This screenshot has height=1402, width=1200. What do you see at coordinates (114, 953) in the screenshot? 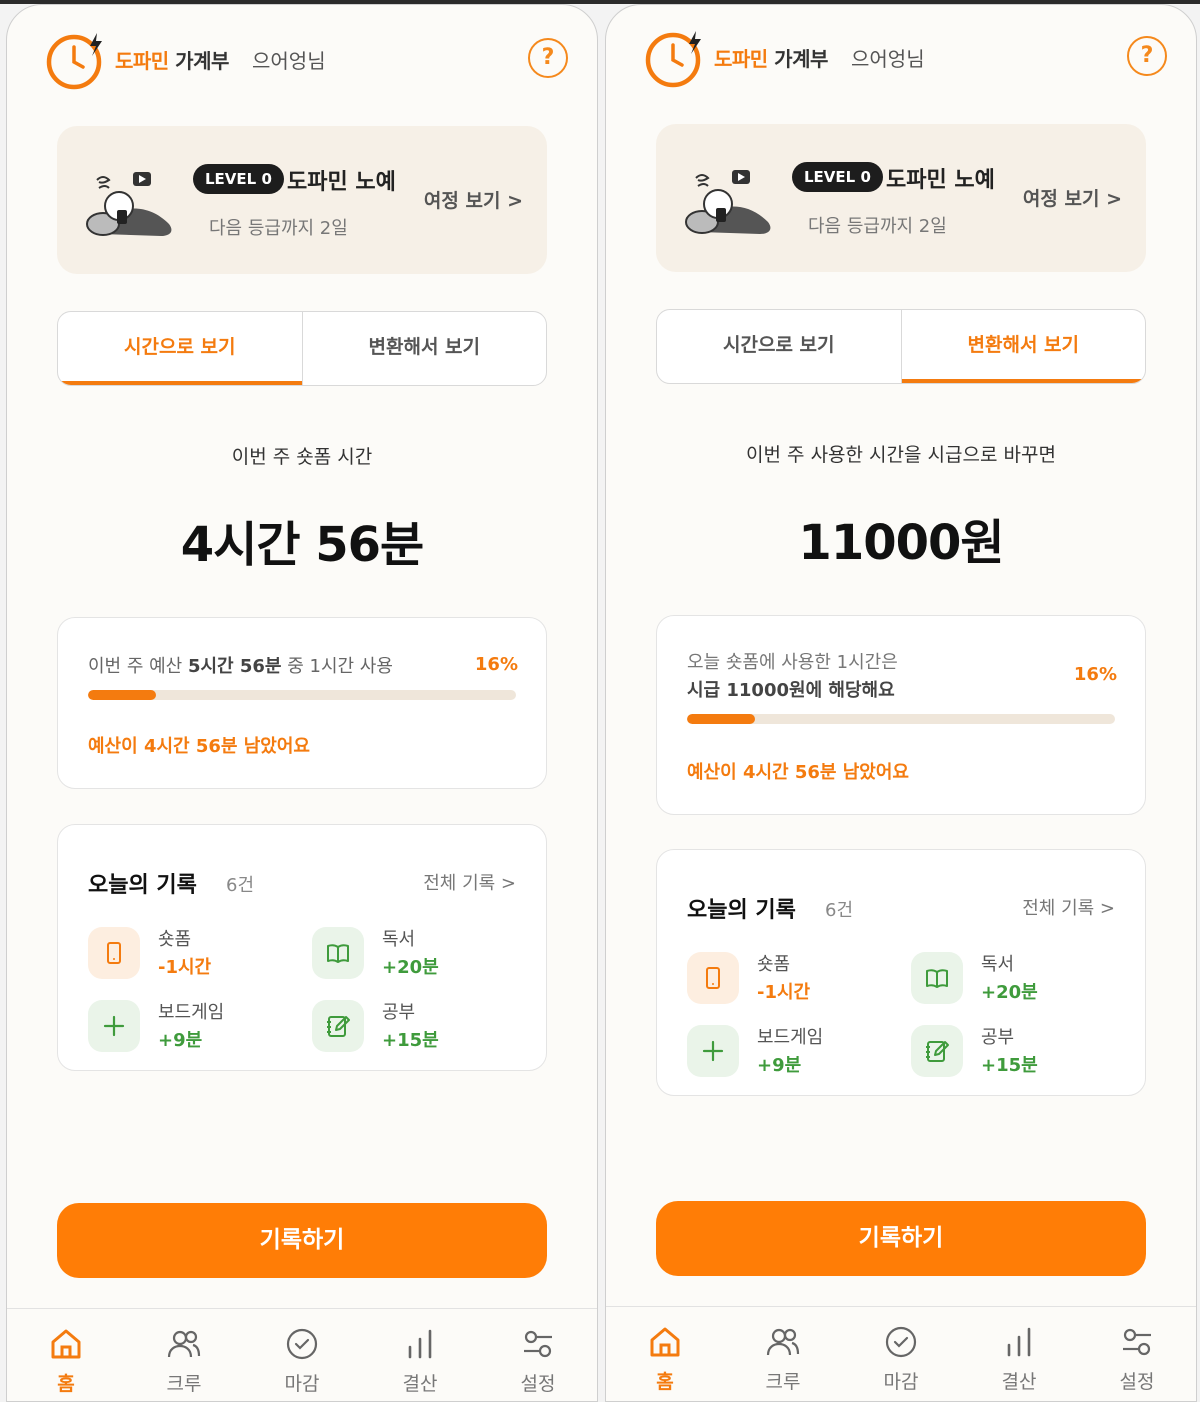
I see `phone-icon` at bounding box center [114, 953].